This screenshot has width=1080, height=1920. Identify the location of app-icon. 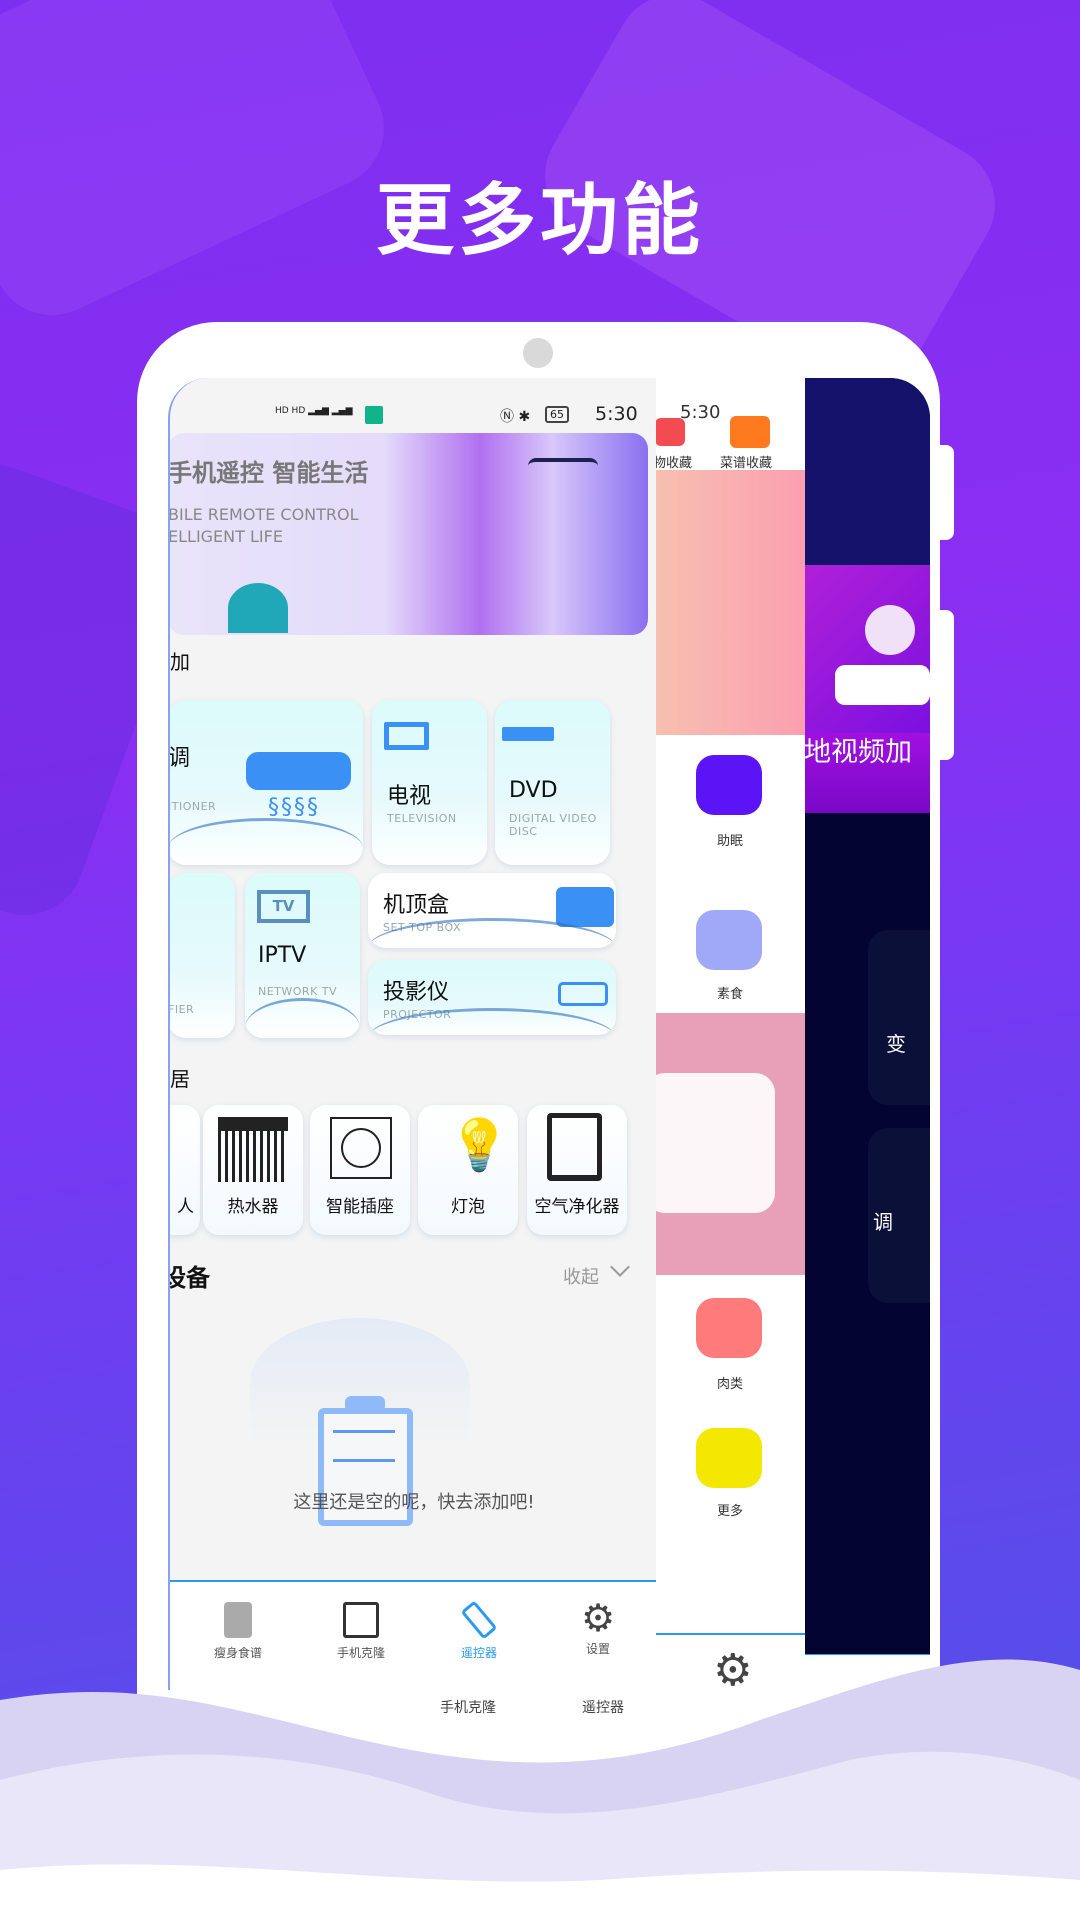
(374, 415).